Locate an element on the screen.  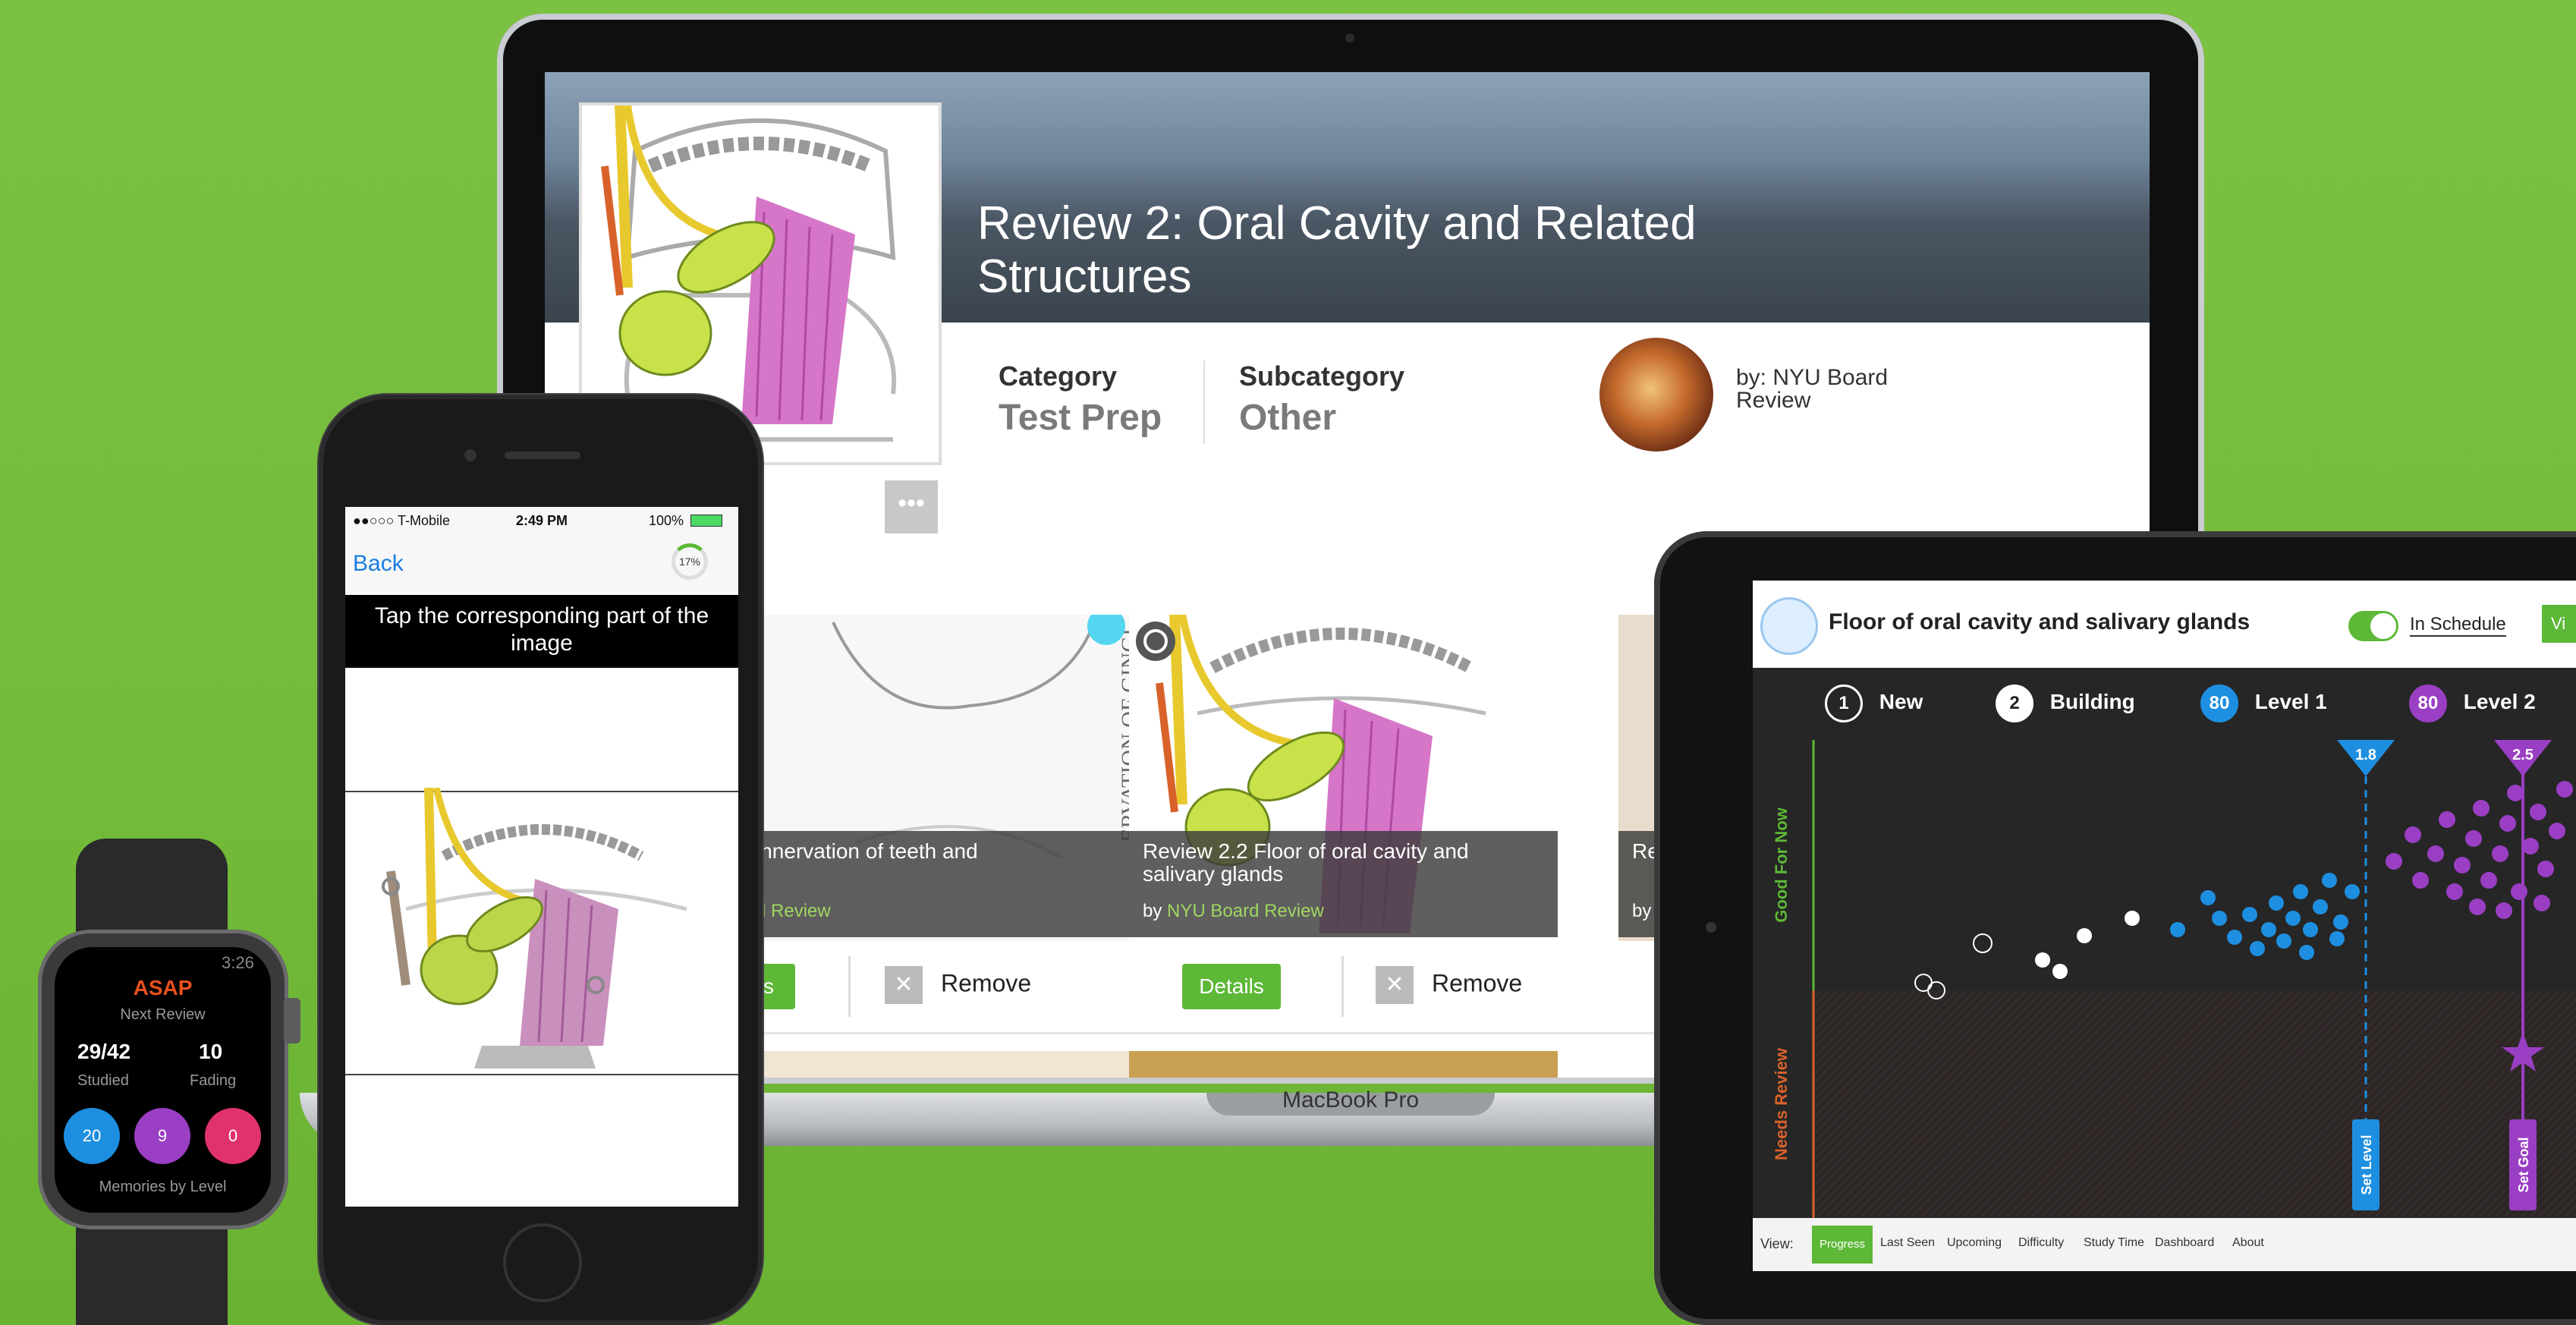
category-label: Category is located at coordinates (1058, 376).